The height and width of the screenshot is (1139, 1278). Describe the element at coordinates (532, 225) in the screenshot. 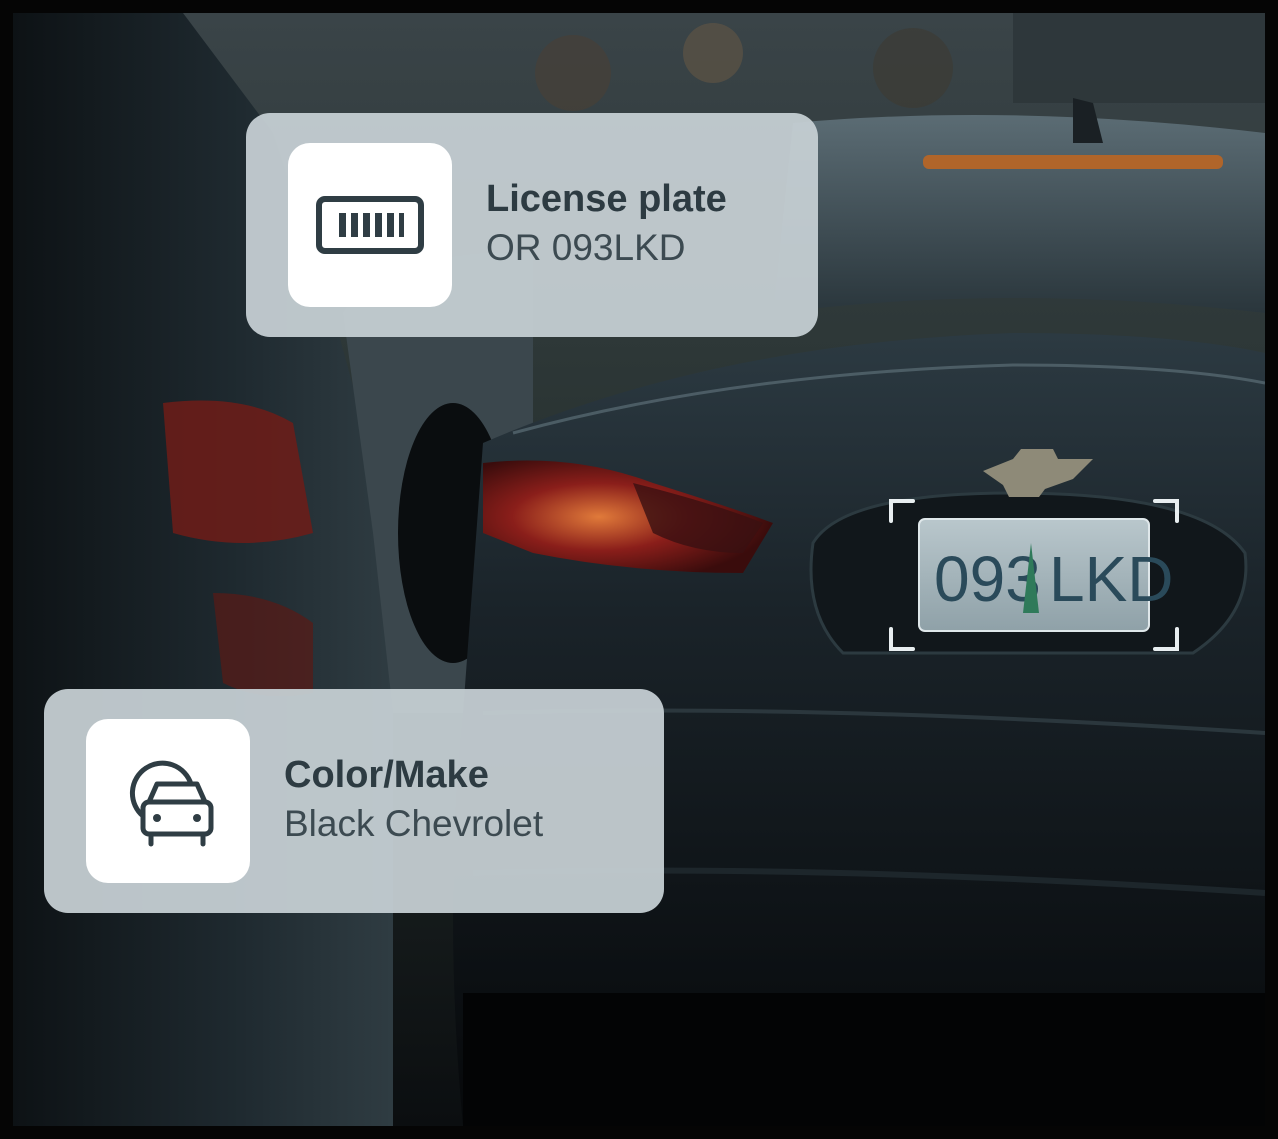

I see `license-plate-card: License plate OR 093LKD` at that location.